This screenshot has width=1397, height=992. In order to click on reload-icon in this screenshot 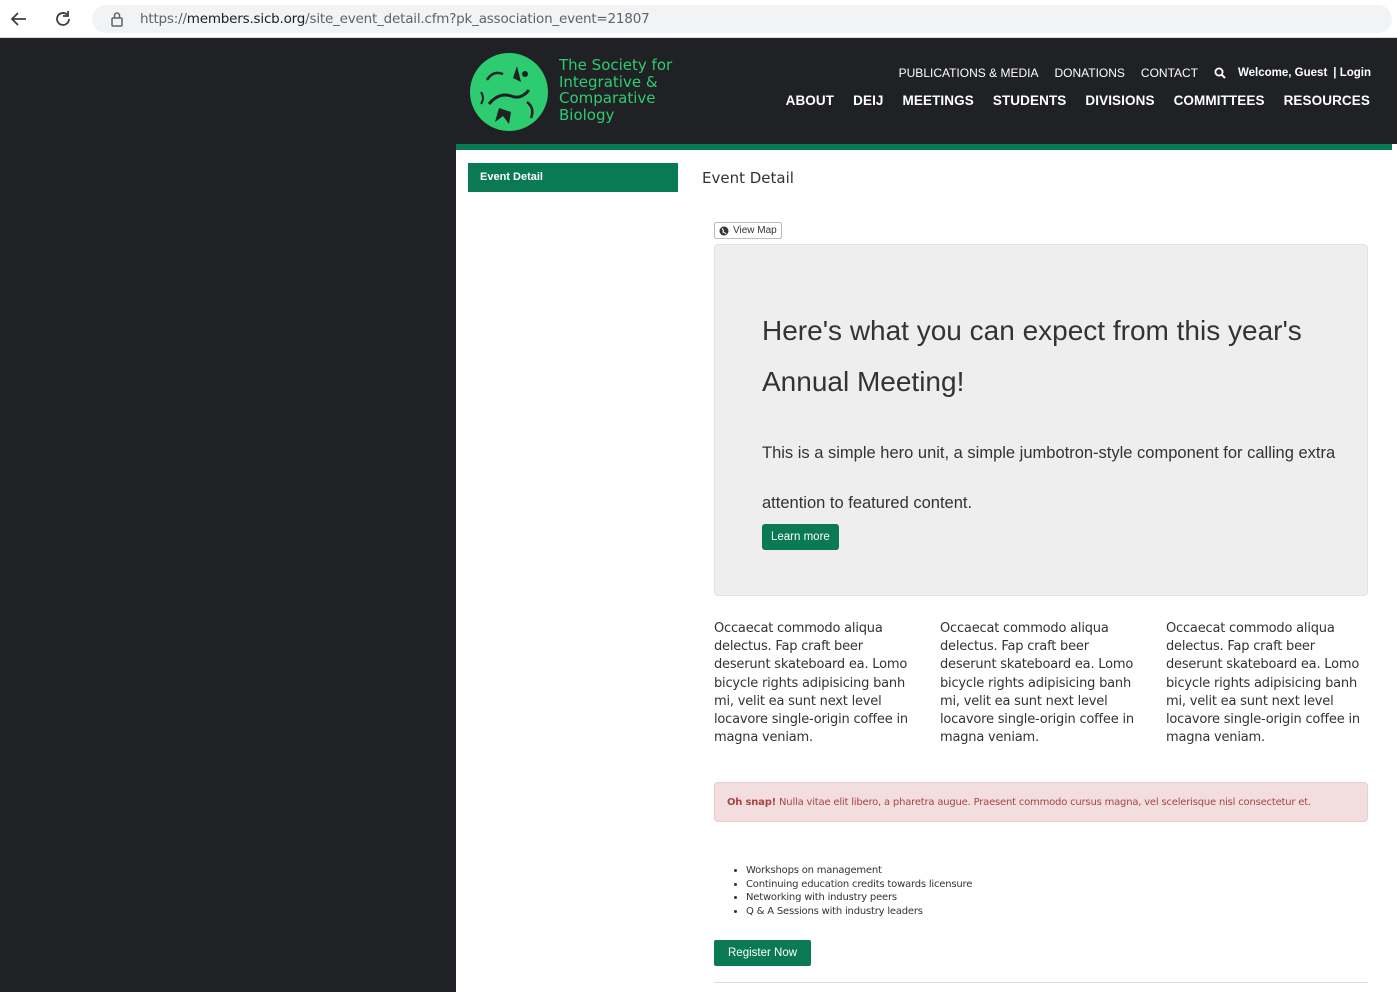, I will do `click(63, 18)`.